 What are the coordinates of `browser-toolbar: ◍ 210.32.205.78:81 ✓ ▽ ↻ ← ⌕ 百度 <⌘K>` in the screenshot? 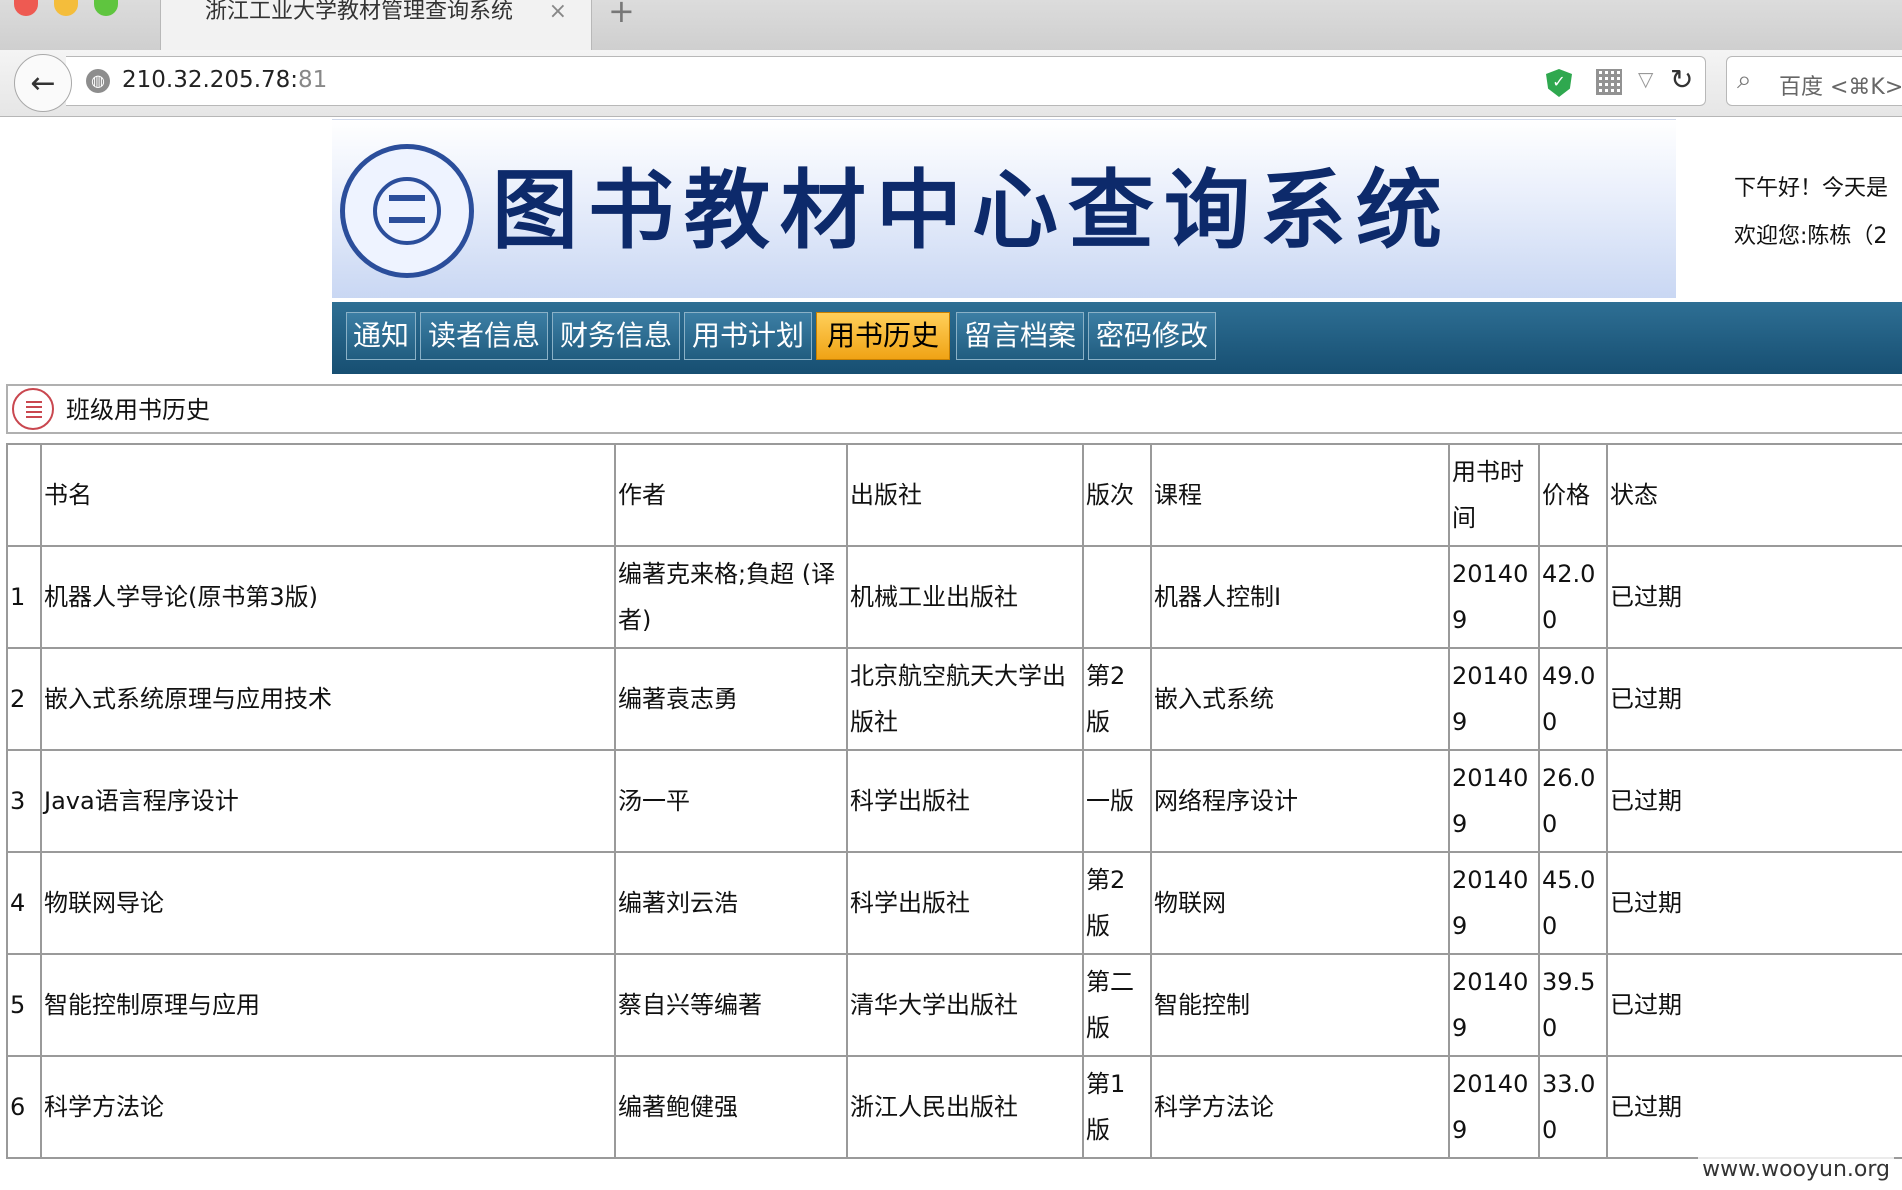 It's located at (951, 83).